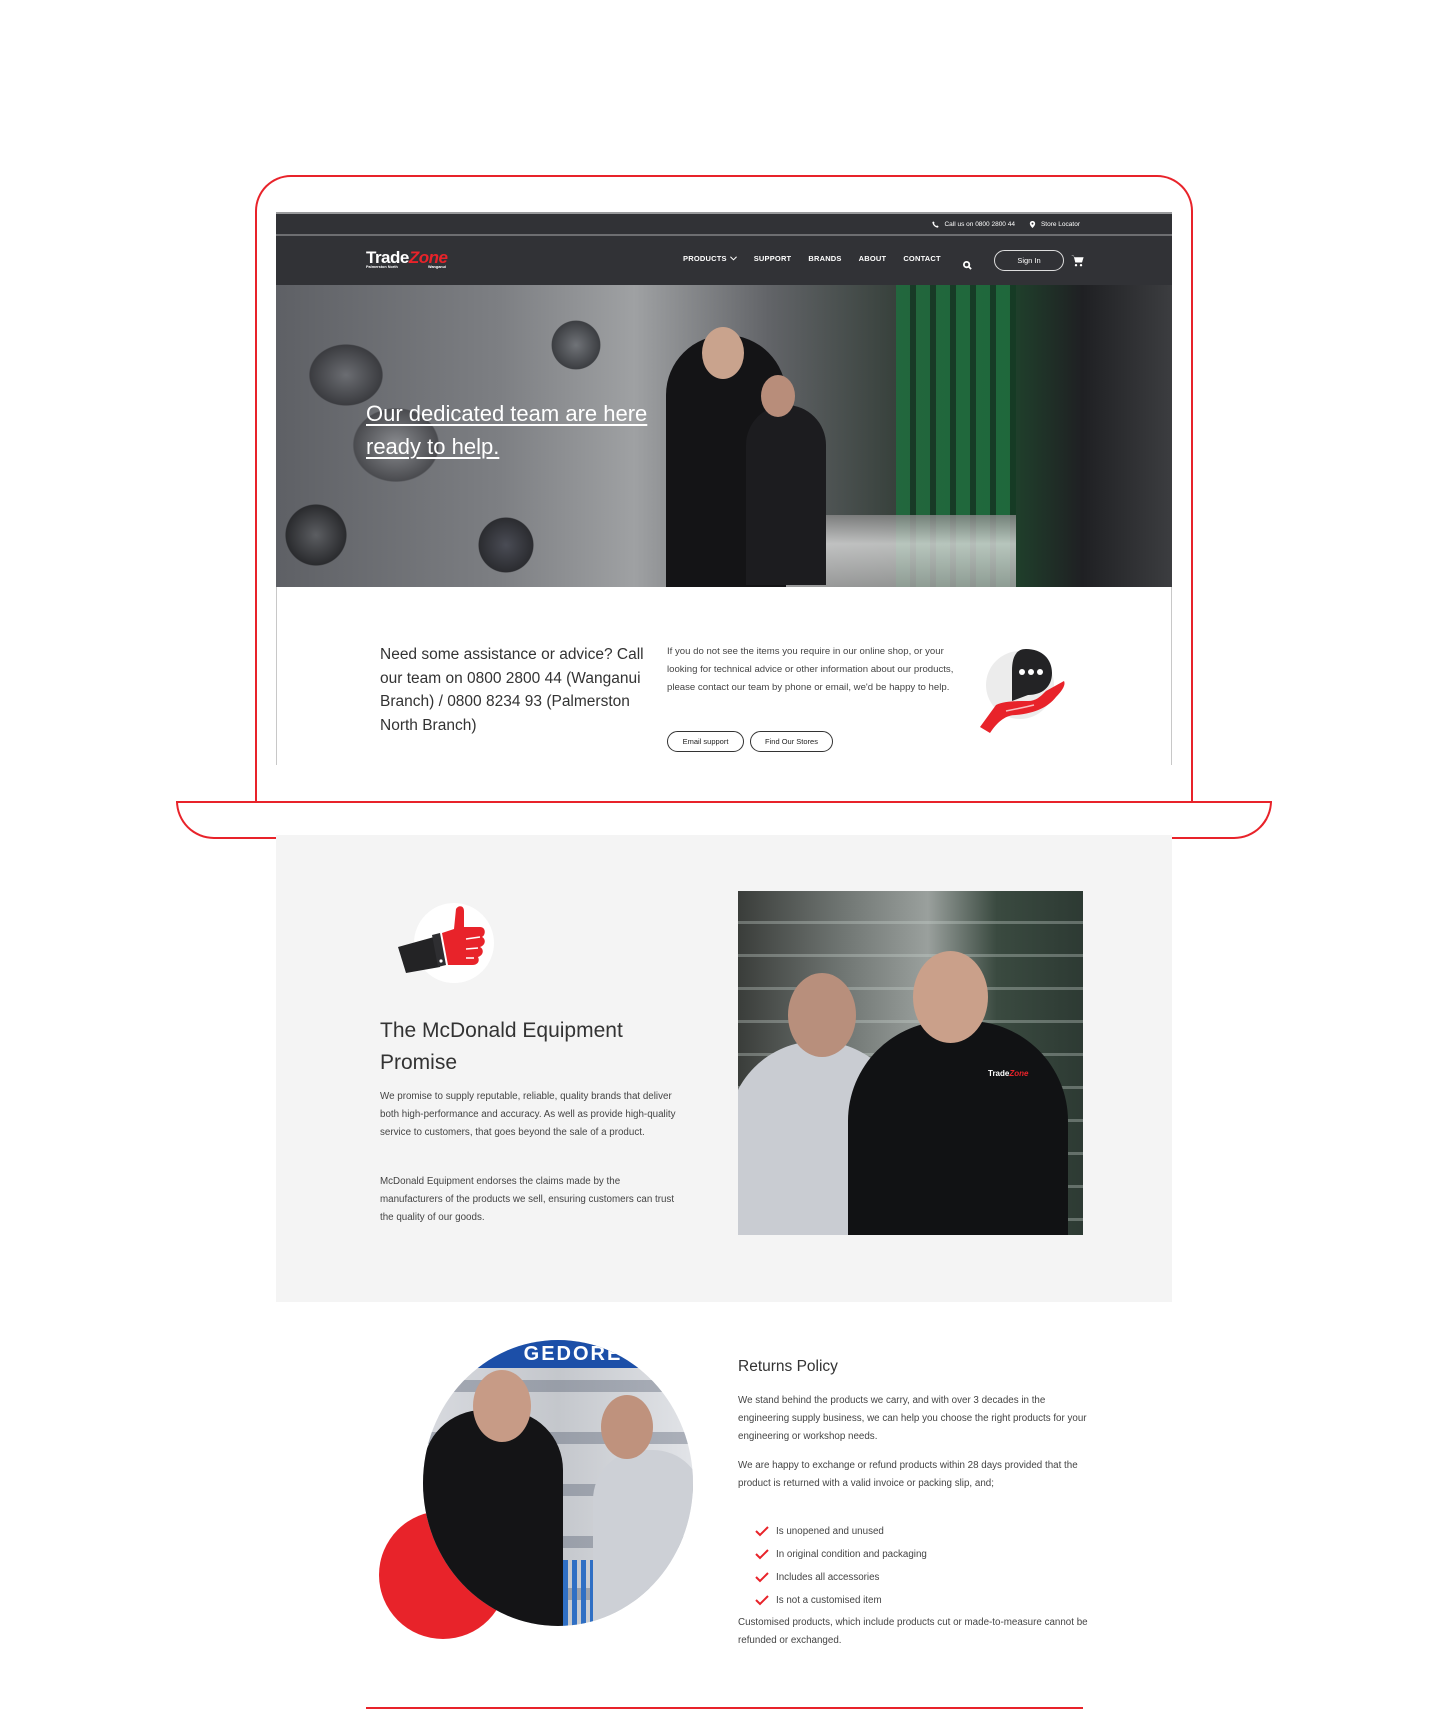 This screenshot has width=1448, height=1710. I want to click on email-support-button: Email support, so click(705, 741).